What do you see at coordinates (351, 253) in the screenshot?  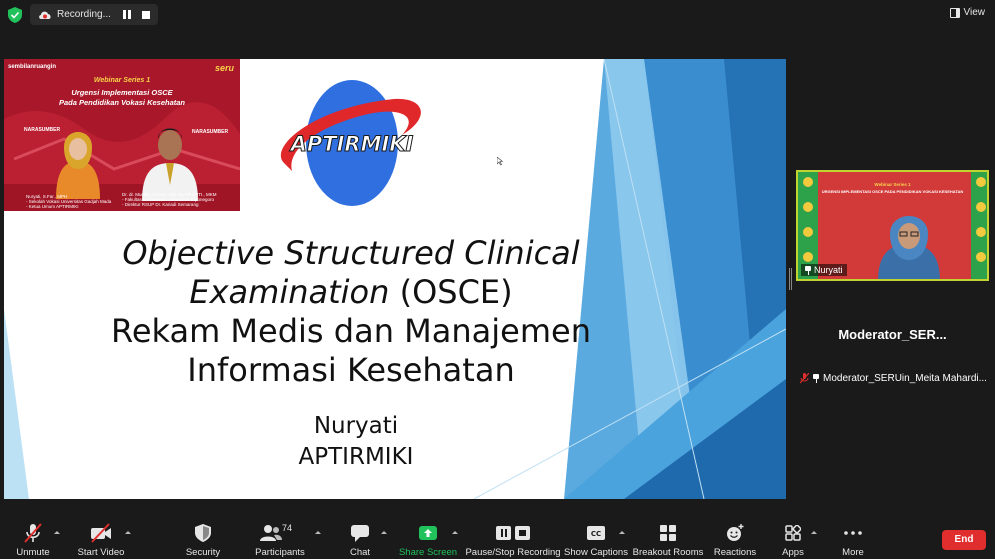 I see `title-line-1: Objective Structured Clinical` at bounding box center [351, 253].